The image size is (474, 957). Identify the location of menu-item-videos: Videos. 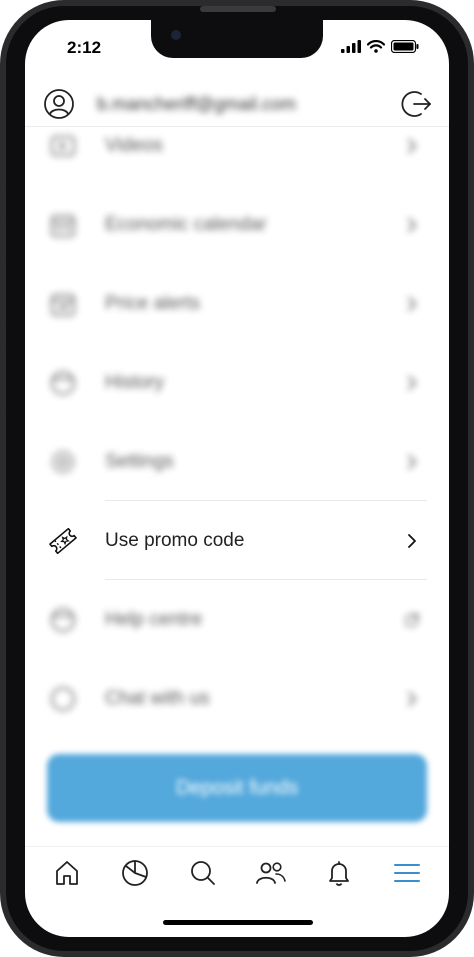
(237, 146).